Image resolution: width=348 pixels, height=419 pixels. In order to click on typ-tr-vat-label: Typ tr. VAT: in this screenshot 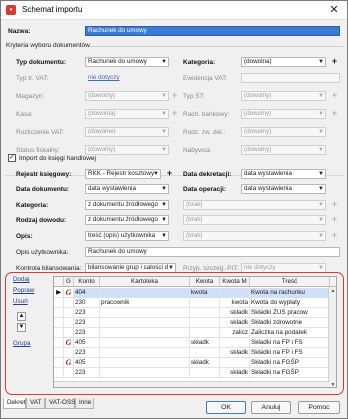, I will do `click(32, 78)`.